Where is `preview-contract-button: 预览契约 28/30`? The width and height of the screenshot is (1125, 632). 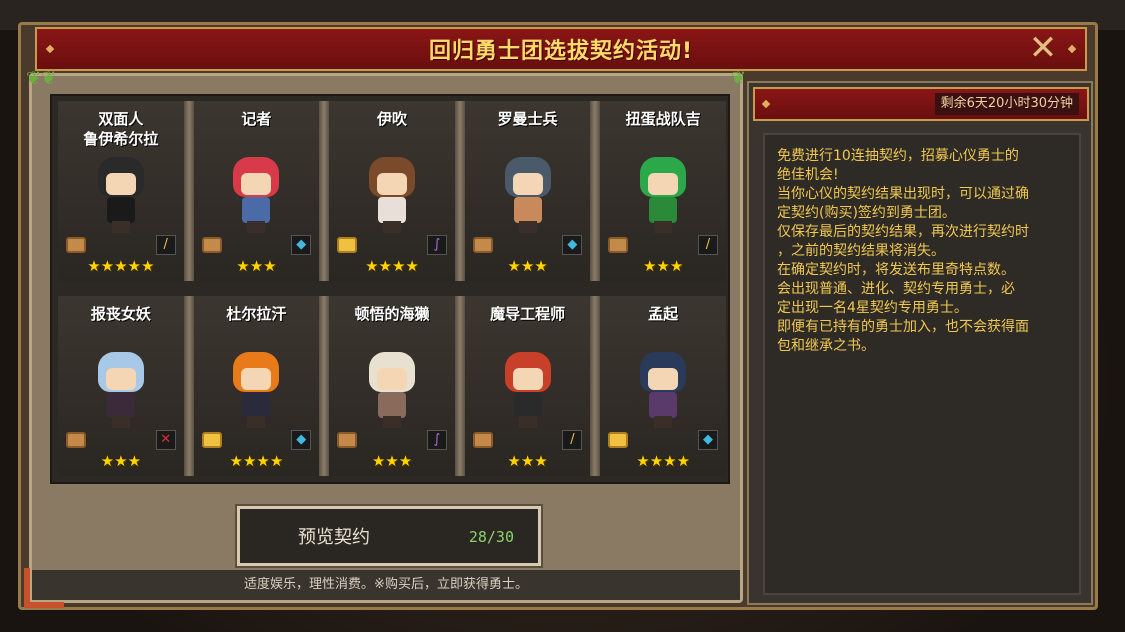 preview-contract-button: 预览契约 28/30 is located at coordinates (389, 536).